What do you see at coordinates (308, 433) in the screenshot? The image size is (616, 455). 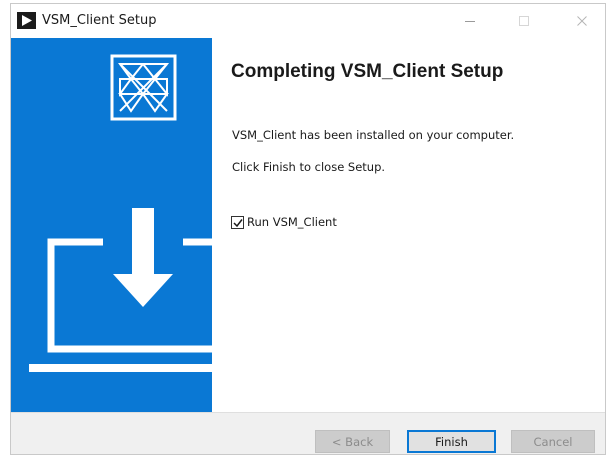 I see `button-bar: < Back Finish Cancel` at bounding box center [308, 433].